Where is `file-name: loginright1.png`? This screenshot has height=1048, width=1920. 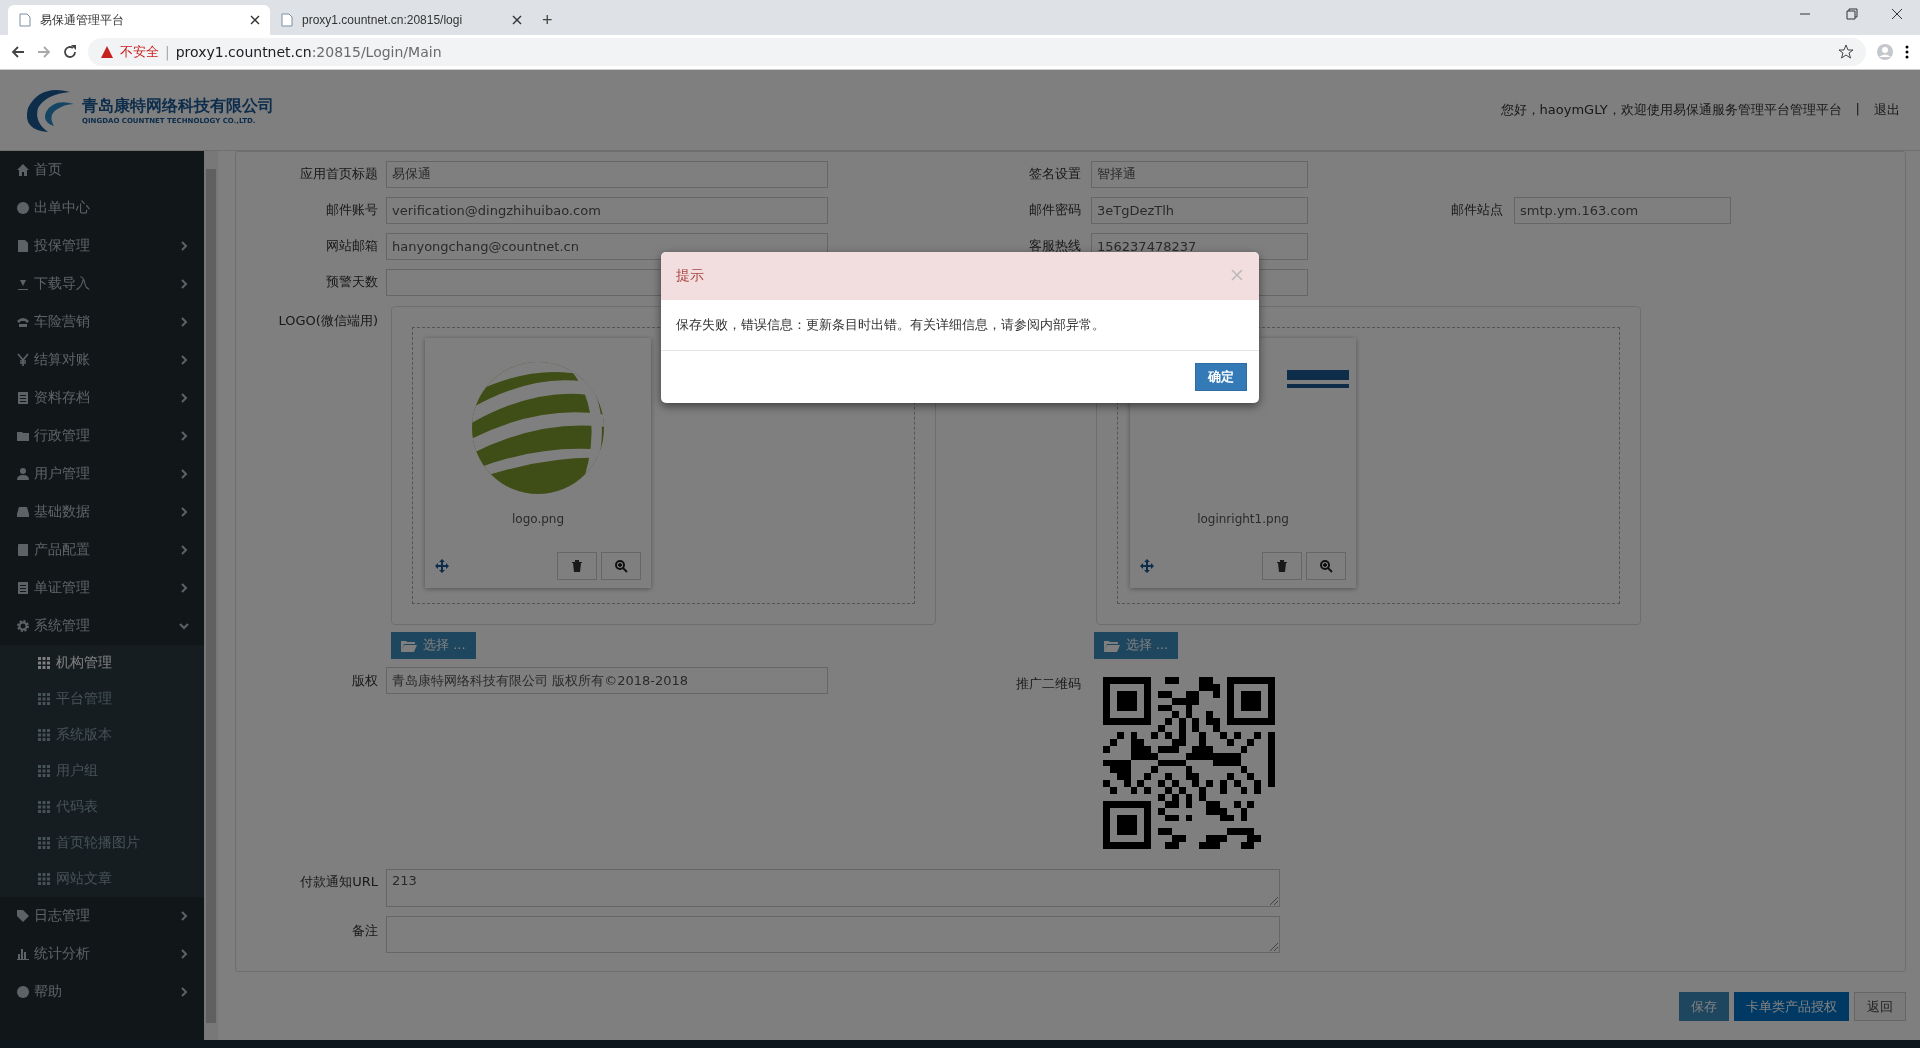
file-name: loginright1.png is located at coordinates (1243, 519).